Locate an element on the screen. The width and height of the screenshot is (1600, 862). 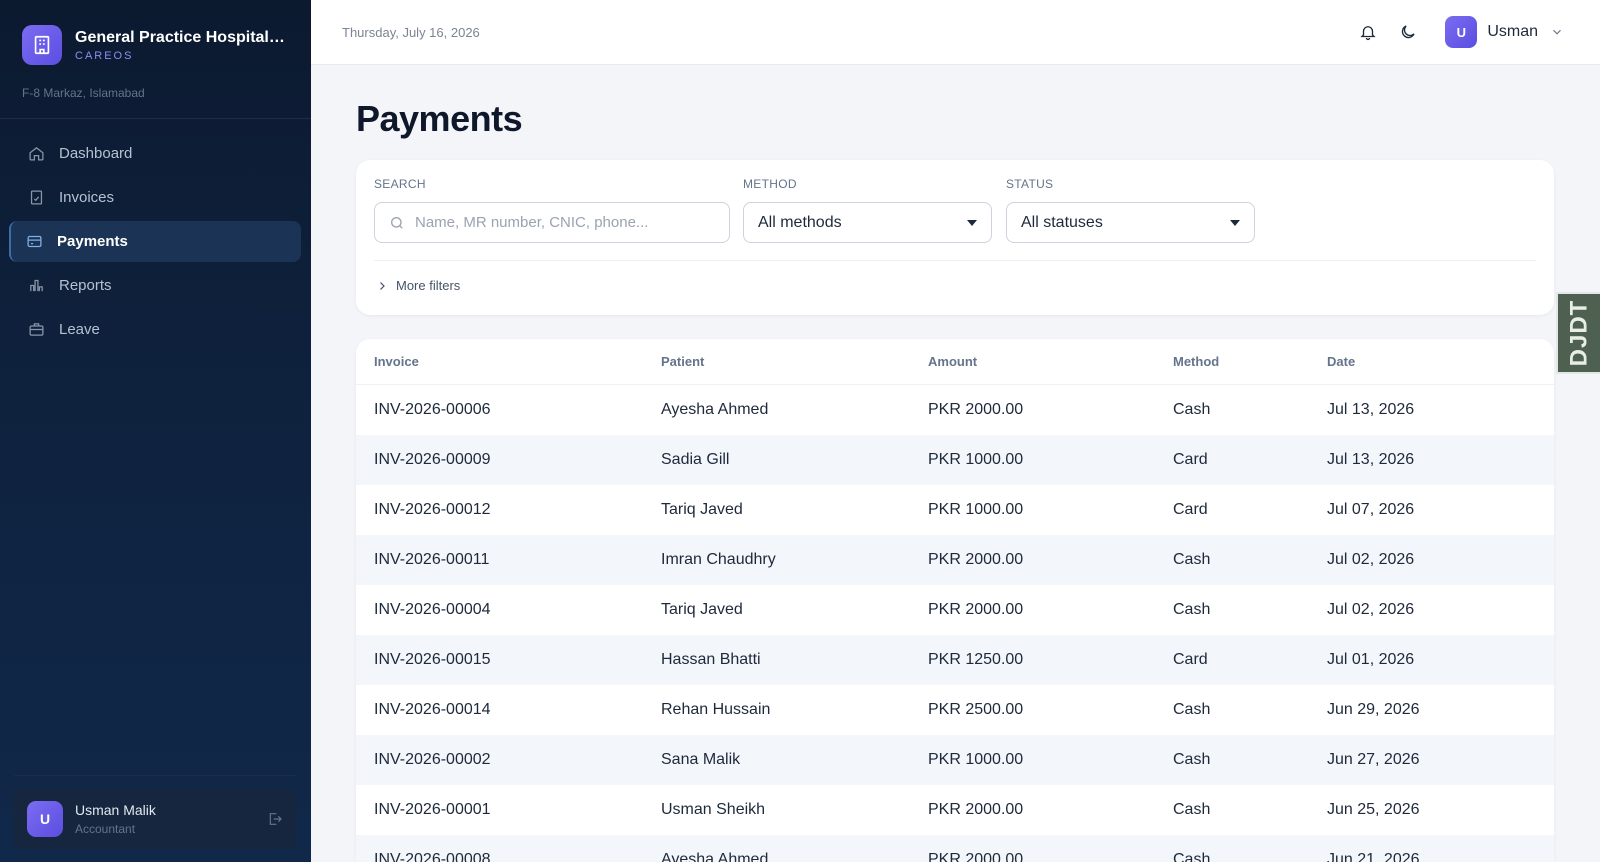
more-filters-label: More filters is located at coordinates (428, 285).